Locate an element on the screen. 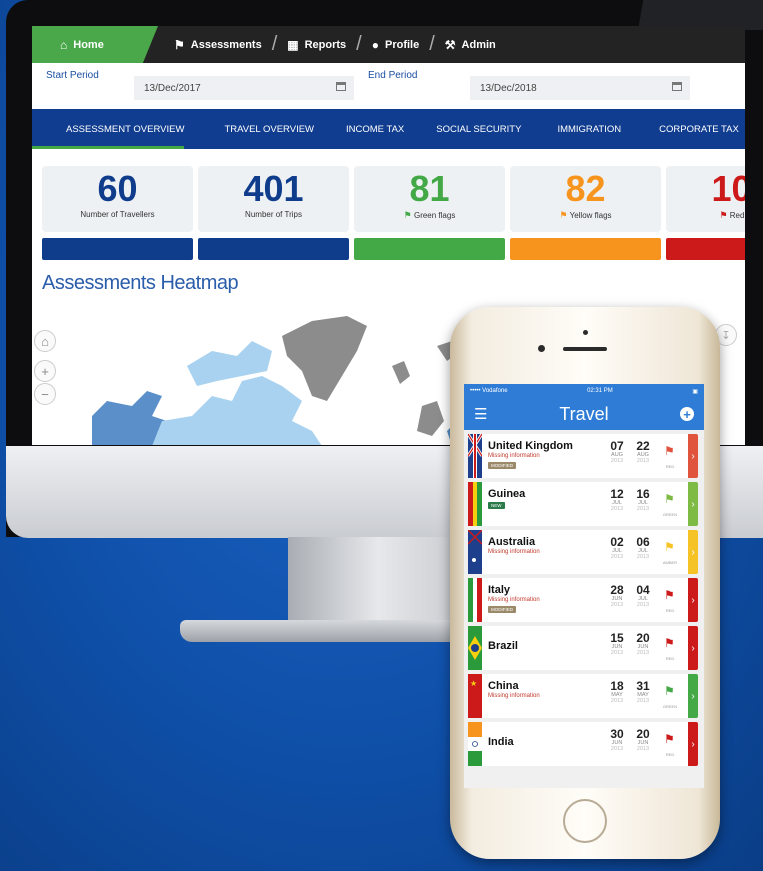 The height and width of the screenshot is (871, 763). tab-social-security: SOCIAL SECURITY is located at coordinates (496, 129).